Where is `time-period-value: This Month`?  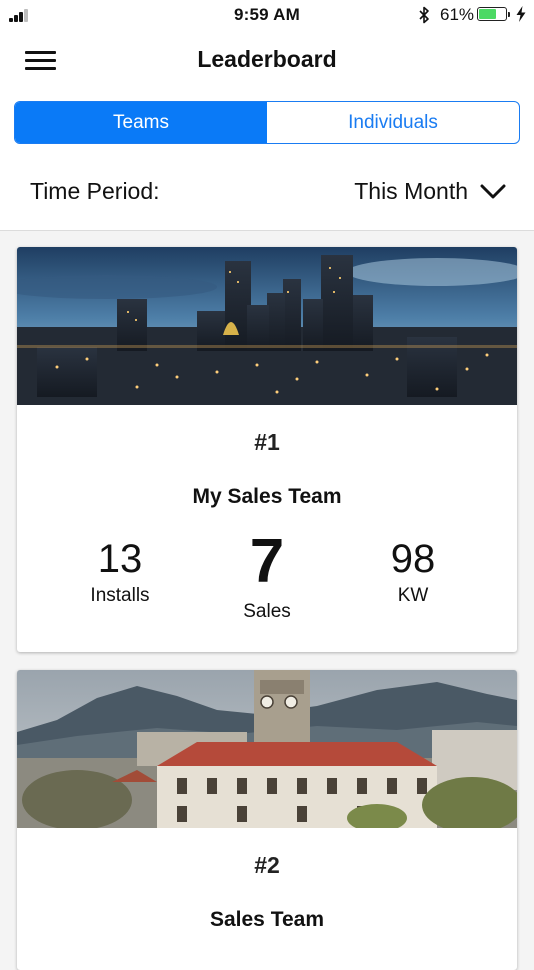 time-period-value: This Month is located at coordinates (411, 191).